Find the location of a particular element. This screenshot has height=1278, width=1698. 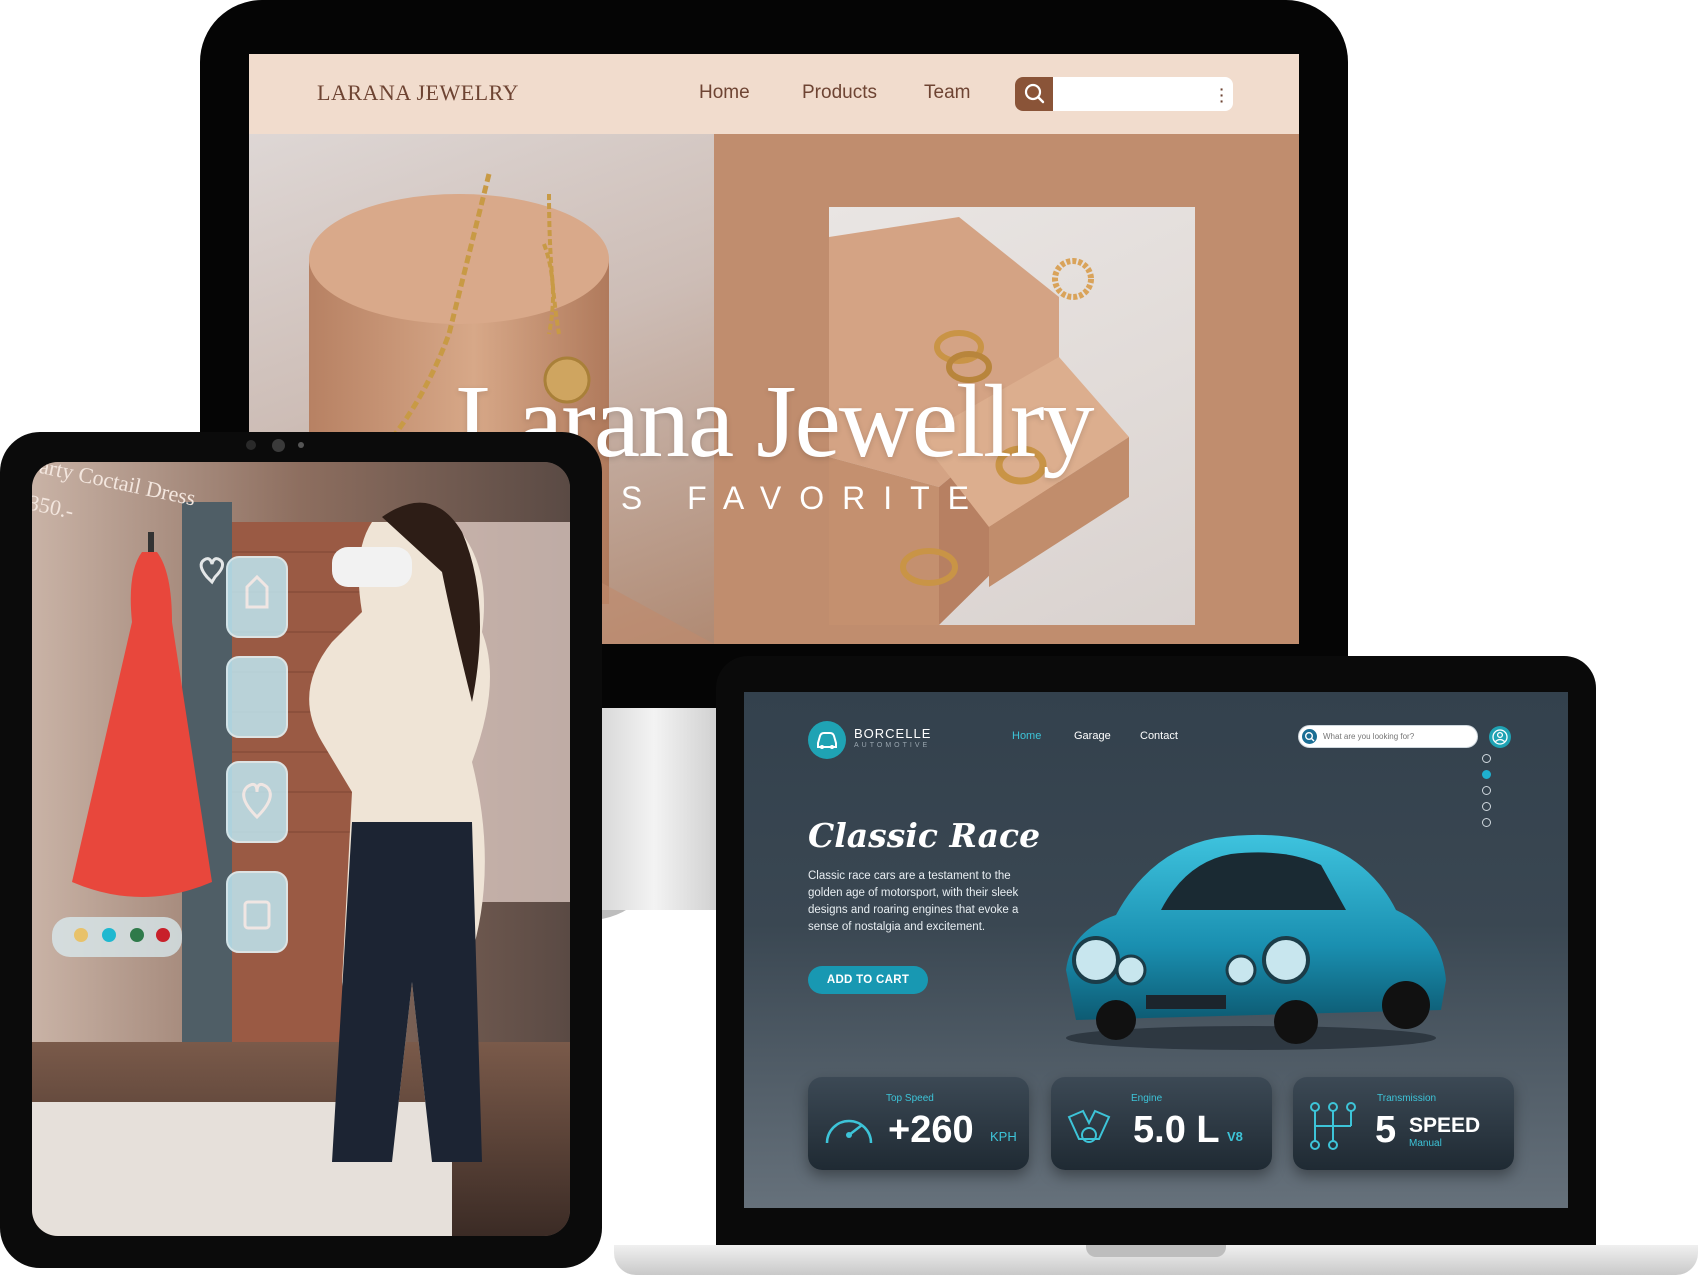

kebab-menu-icon: · · · is located at coordinates (1222, 95).